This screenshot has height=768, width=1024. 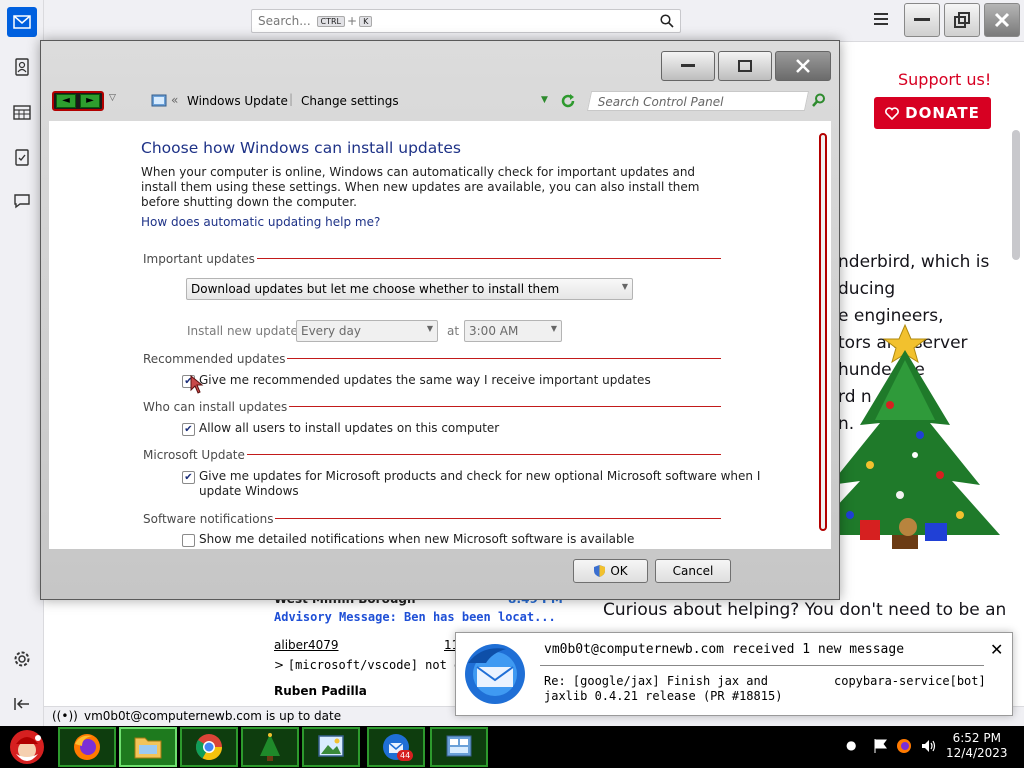 What do you see at coordinates (962, 20) in the screenshot?
I see `tb-restore-button` at bounding box center [962, 20].